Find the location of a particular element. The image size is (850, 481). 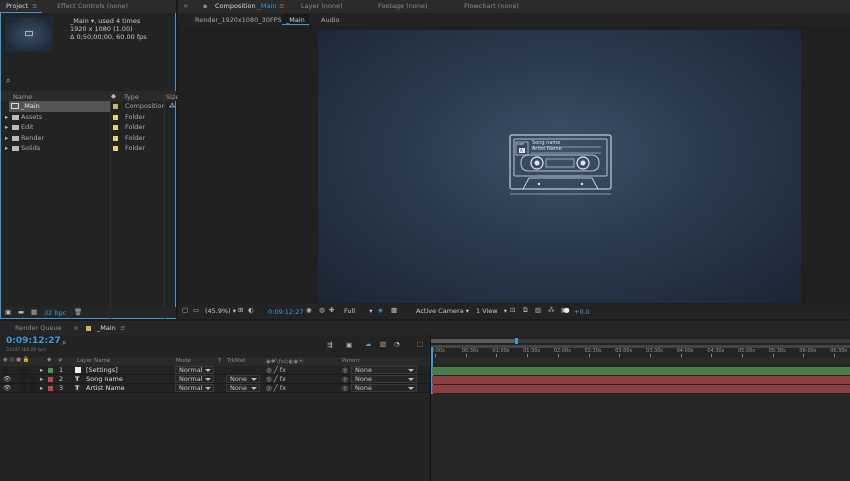

exposure-value: +0.0 is located at coordinates (582, 312).